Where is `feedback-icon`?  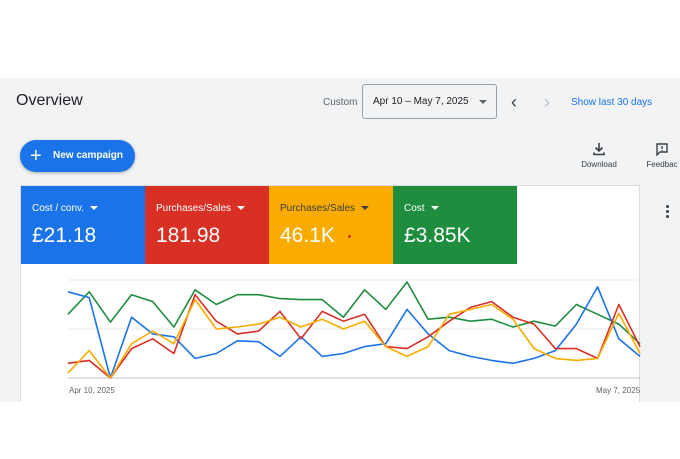 feedback-icon is located at coordinates (662, 149).